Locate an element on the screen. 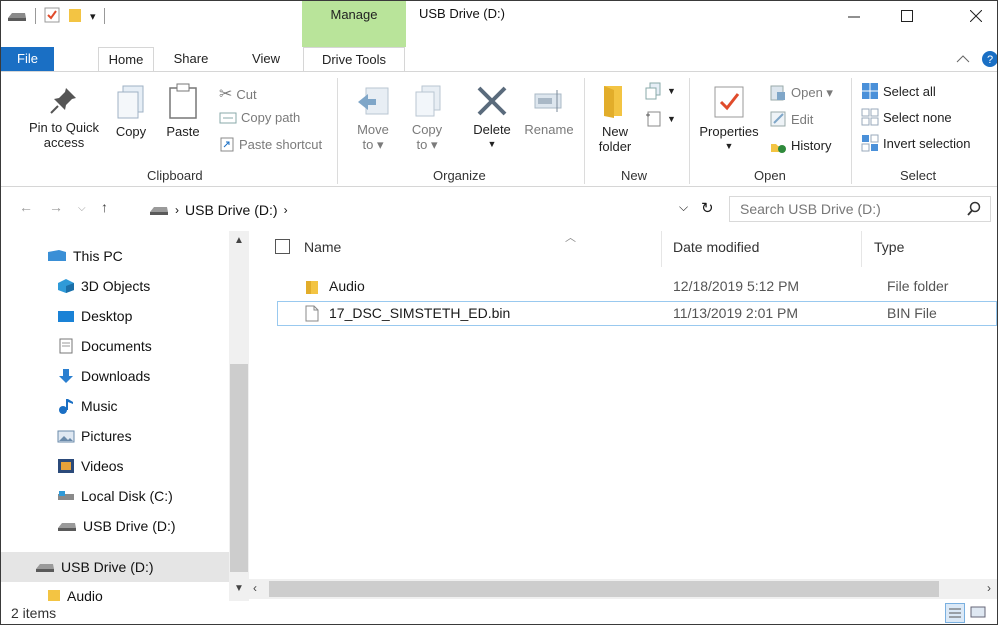  nav-item-this-pc: This PC is located at coordinates (115, 256).